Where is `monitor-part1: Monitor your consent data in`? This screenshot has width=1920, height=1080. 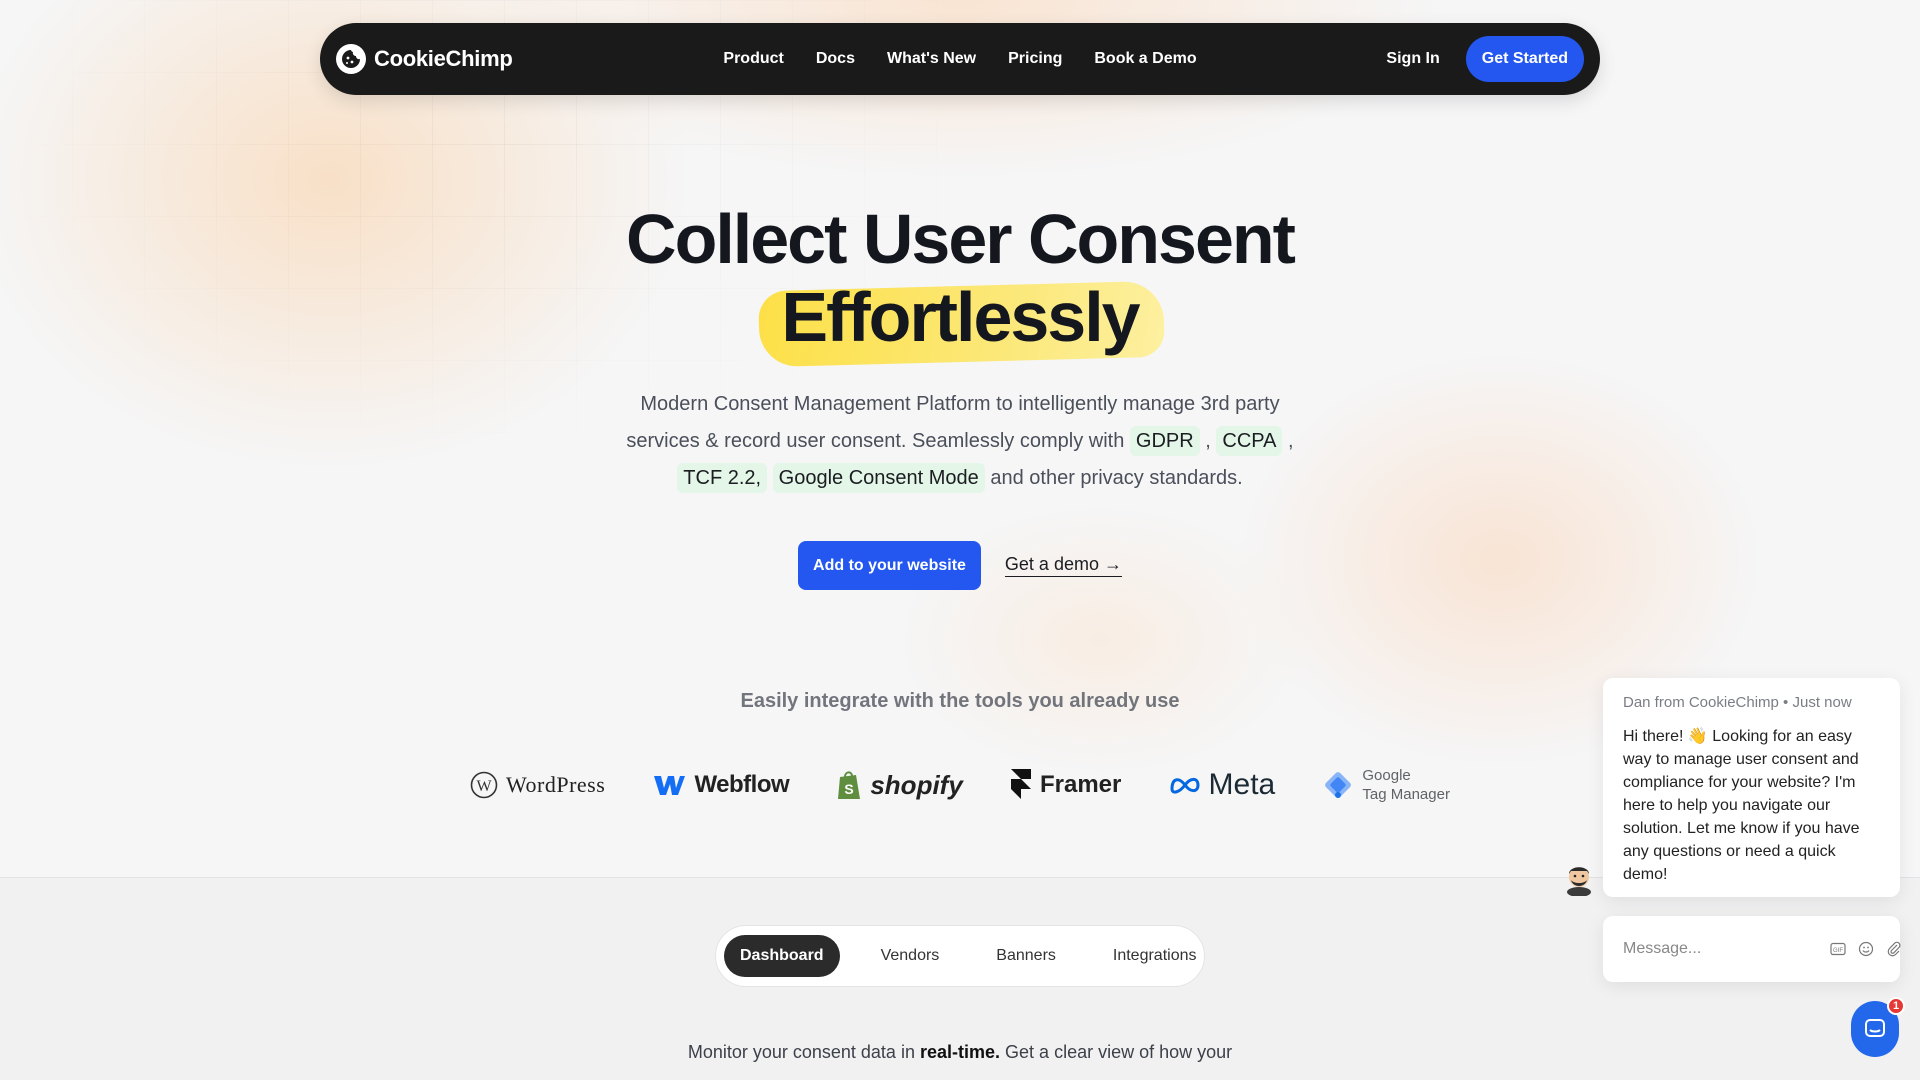
monitor-part1: Monitor your consent data in is located at coordinates (801, 1052).